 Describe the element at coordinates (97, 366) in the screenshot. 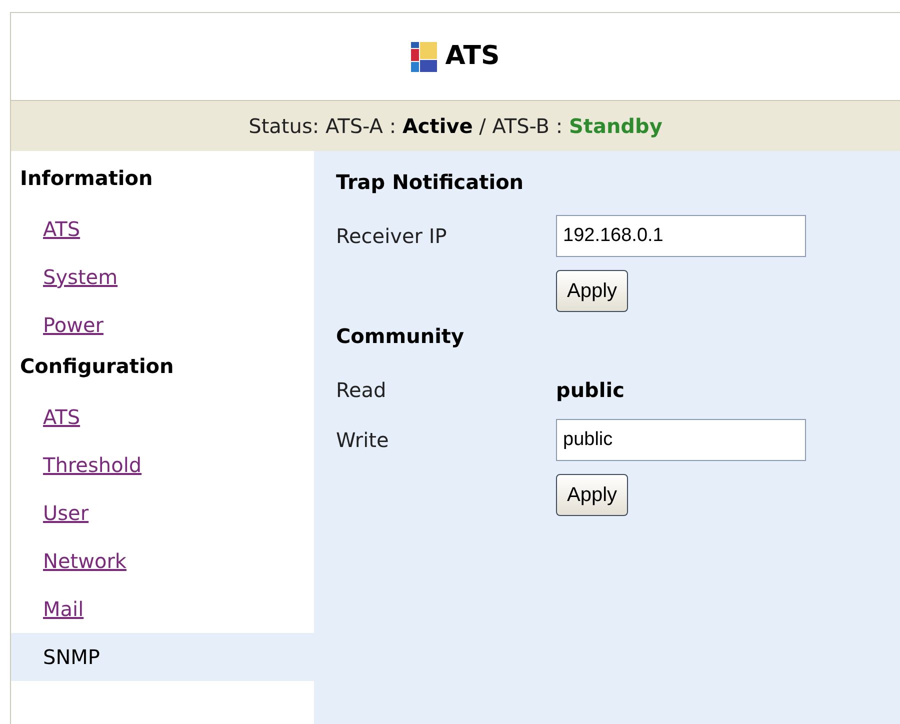

I see `sidebar-heading: Configuration` at that location.